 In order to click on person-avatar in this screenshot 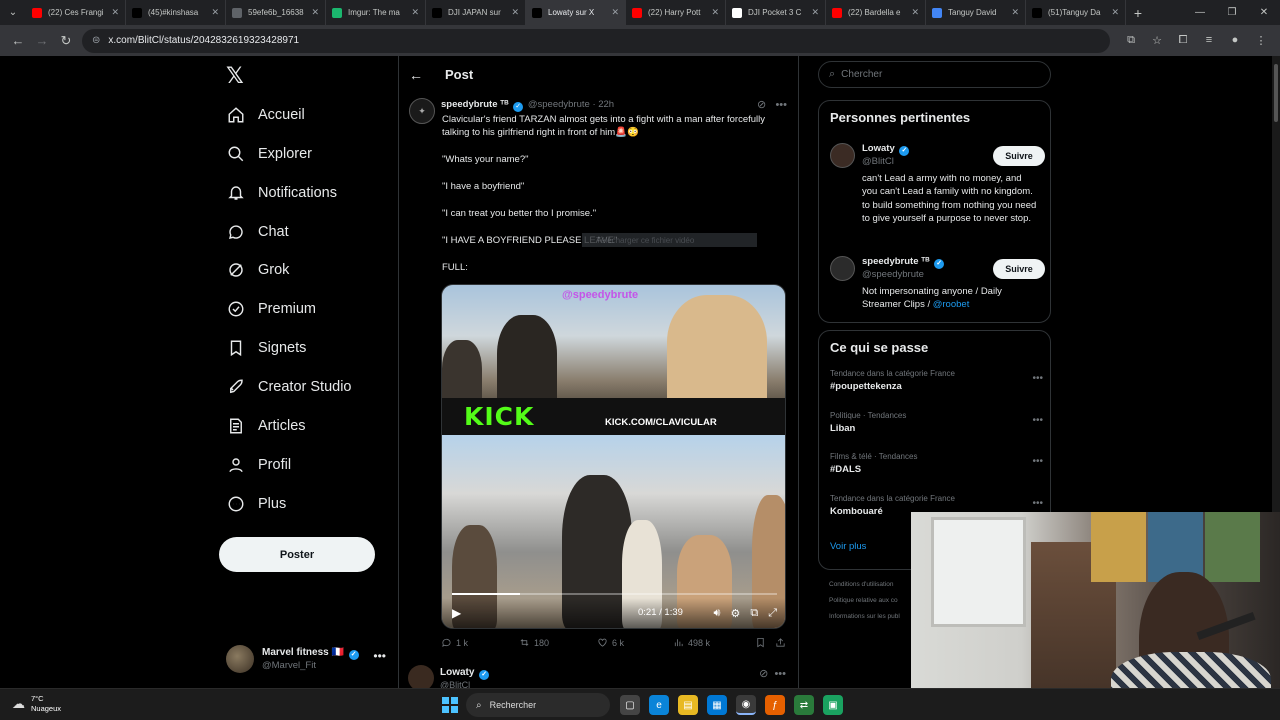, I will do `click(842, 268)`.